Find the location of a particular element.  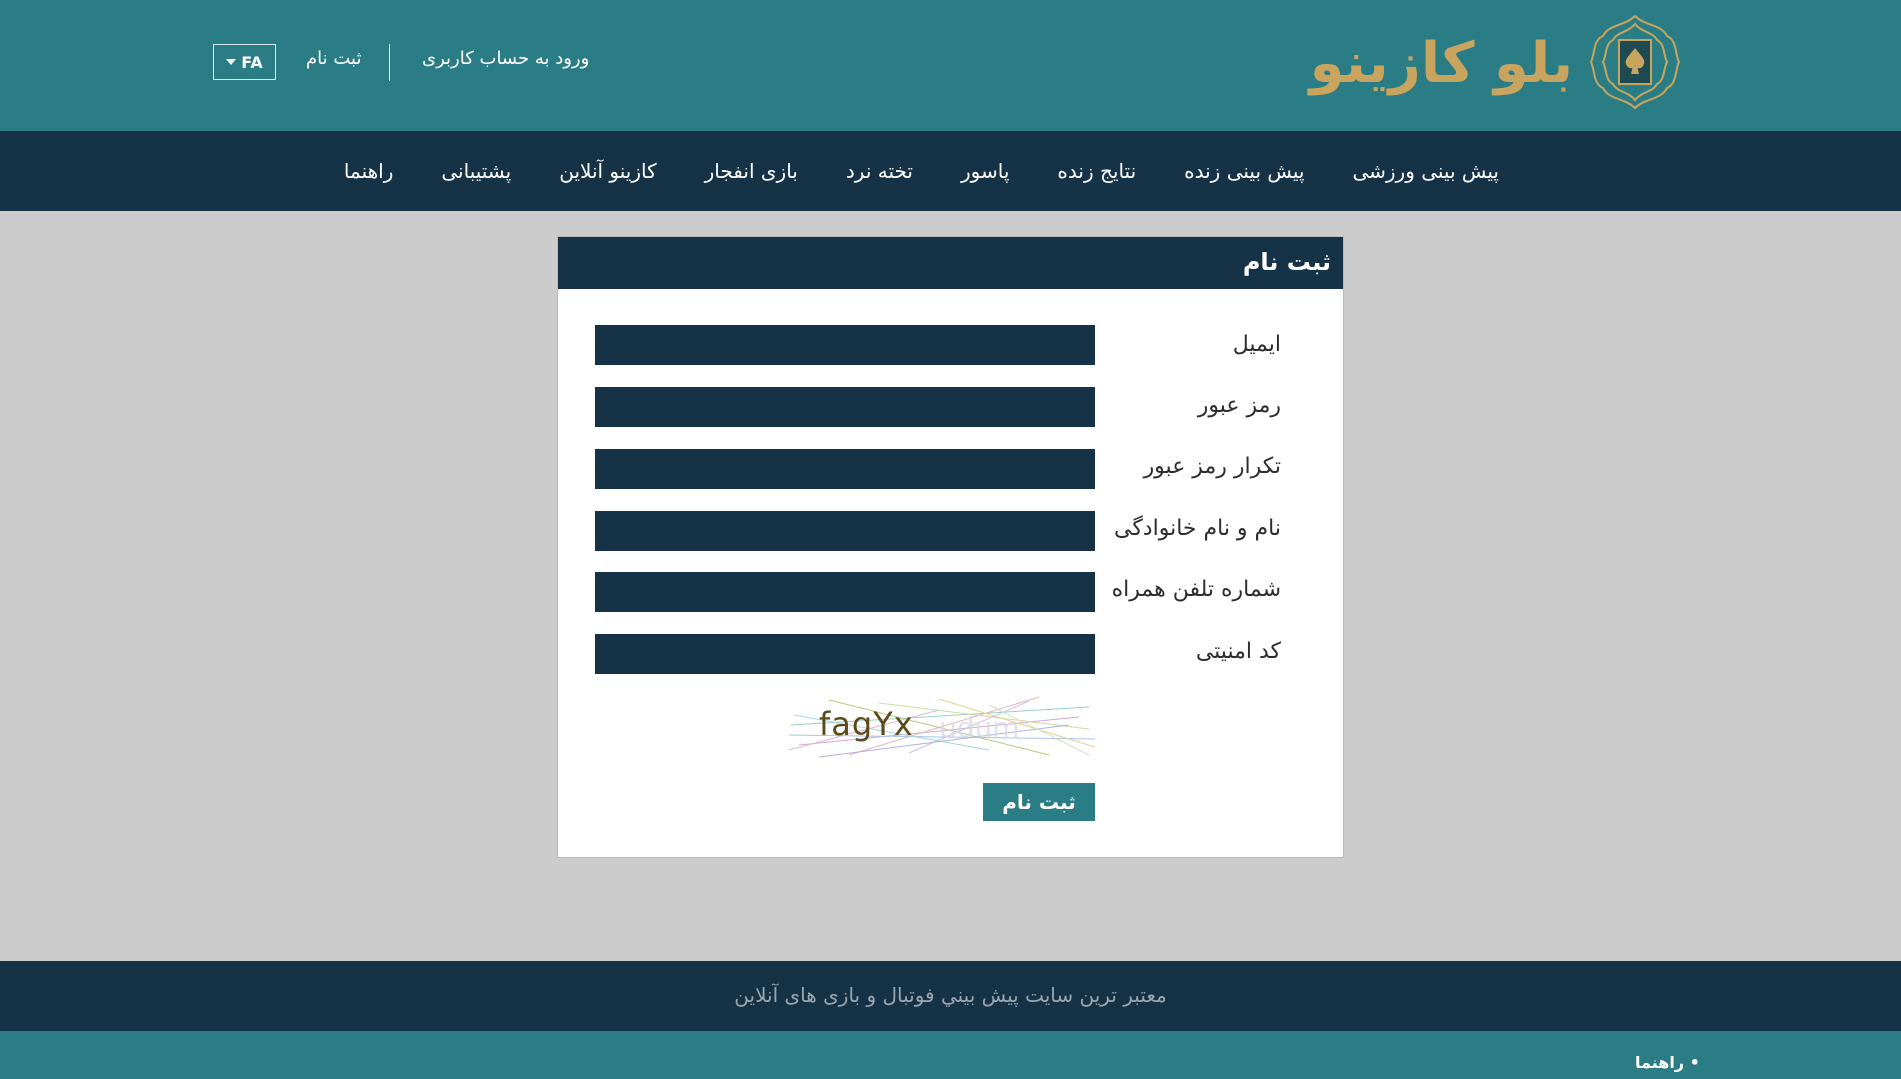

sub-footer: • راهنما is located at coordinates (950, 1055).